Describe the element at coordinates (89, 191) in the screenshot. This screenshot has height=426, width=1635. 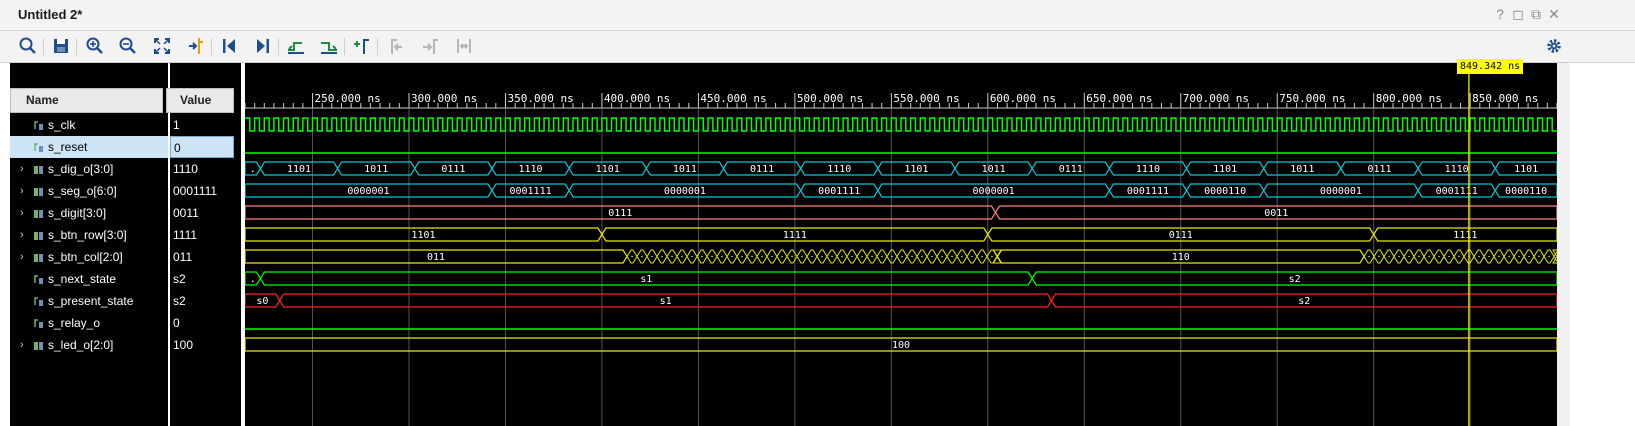
I see `signal-name-cell: › s_seg_o[6:0]` at that location.